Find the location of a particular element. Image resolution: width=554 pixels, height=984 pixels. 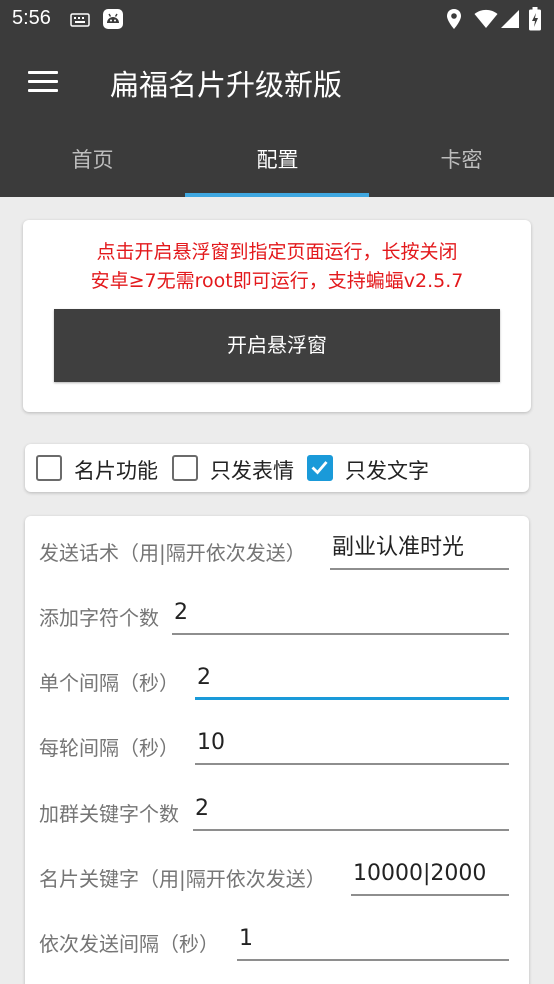

emoji-only-label: 只发表情 is located at coordinates (252, 471).